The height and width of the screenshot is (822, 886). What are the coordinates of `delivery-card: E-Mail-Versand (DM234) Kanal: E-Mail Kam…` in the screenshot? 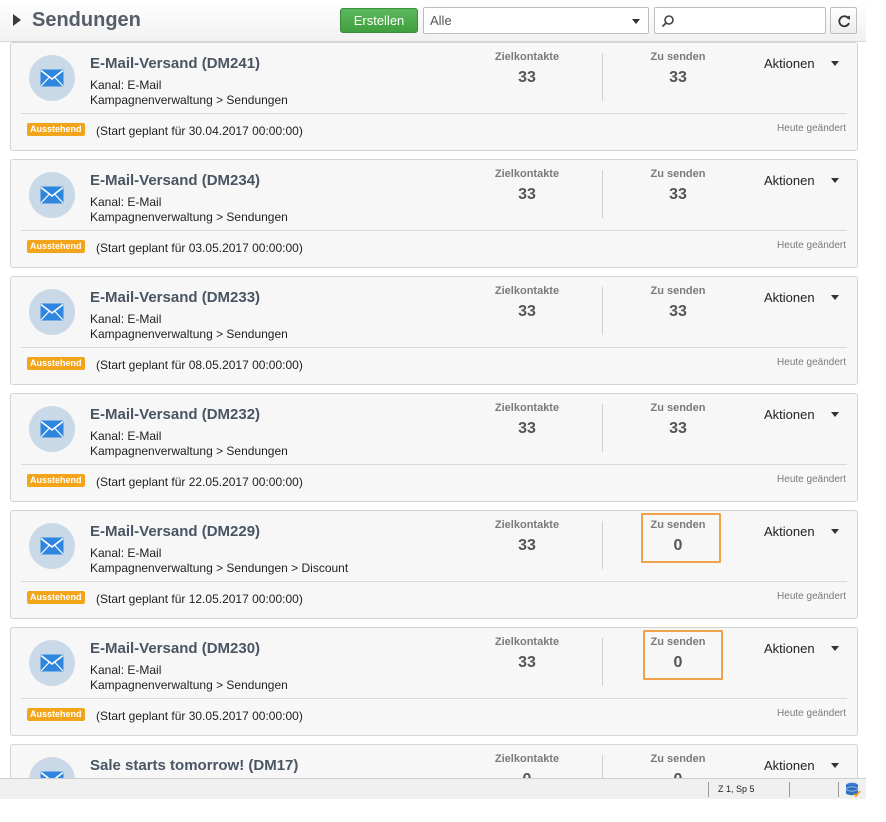 It's located at (434, 213).